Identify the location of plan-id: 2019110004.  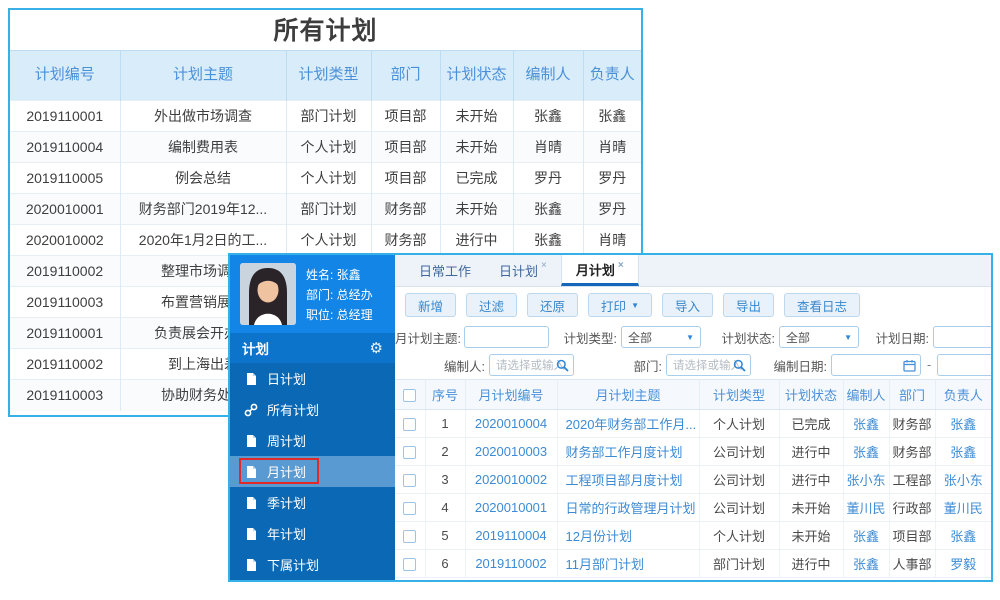
(65, 147).